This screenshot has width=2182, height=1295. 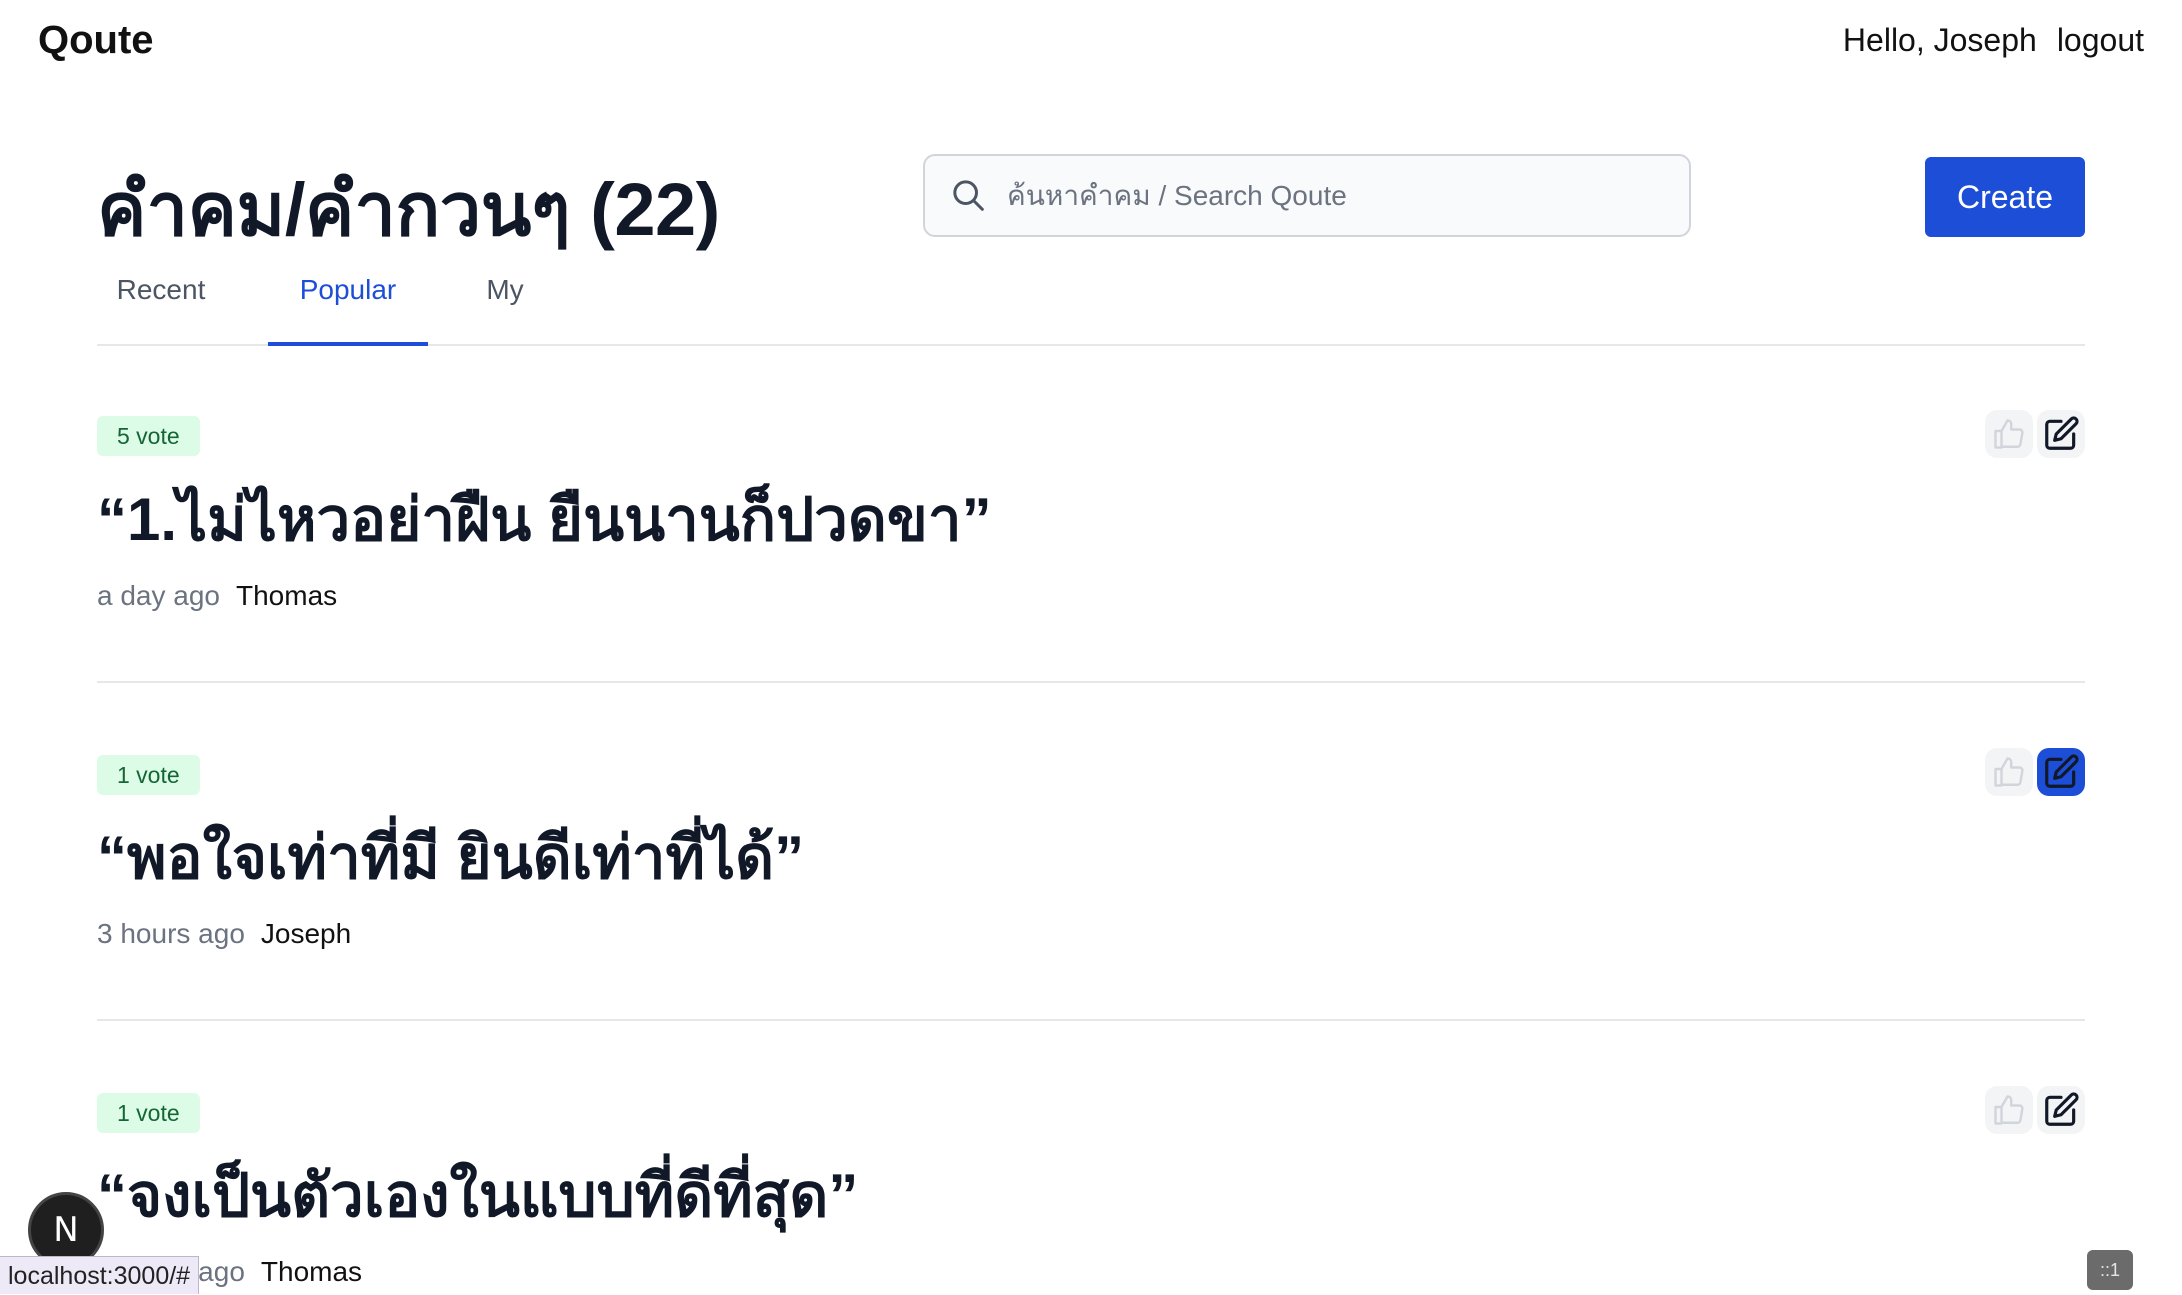 What do you see at coordinates (451, 857) in the screenshot?
I see `quote-text: “พอใจเท่าที่มี ยินดีเท่าที่ได้”` at bounding box center [451, 857].